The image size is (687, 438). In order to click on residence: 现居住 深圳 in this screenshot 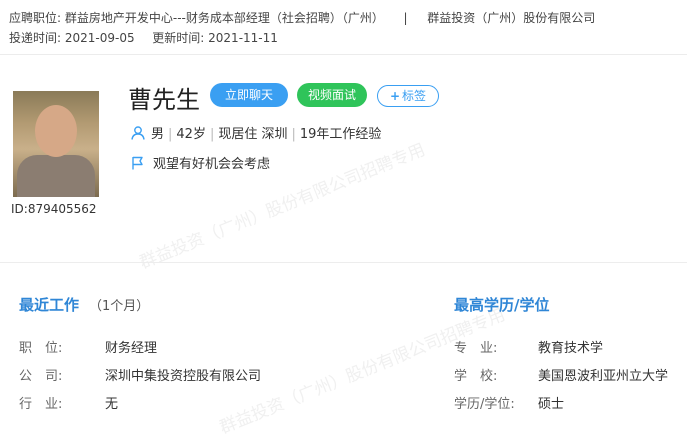, I will do `click(253, 134)`.